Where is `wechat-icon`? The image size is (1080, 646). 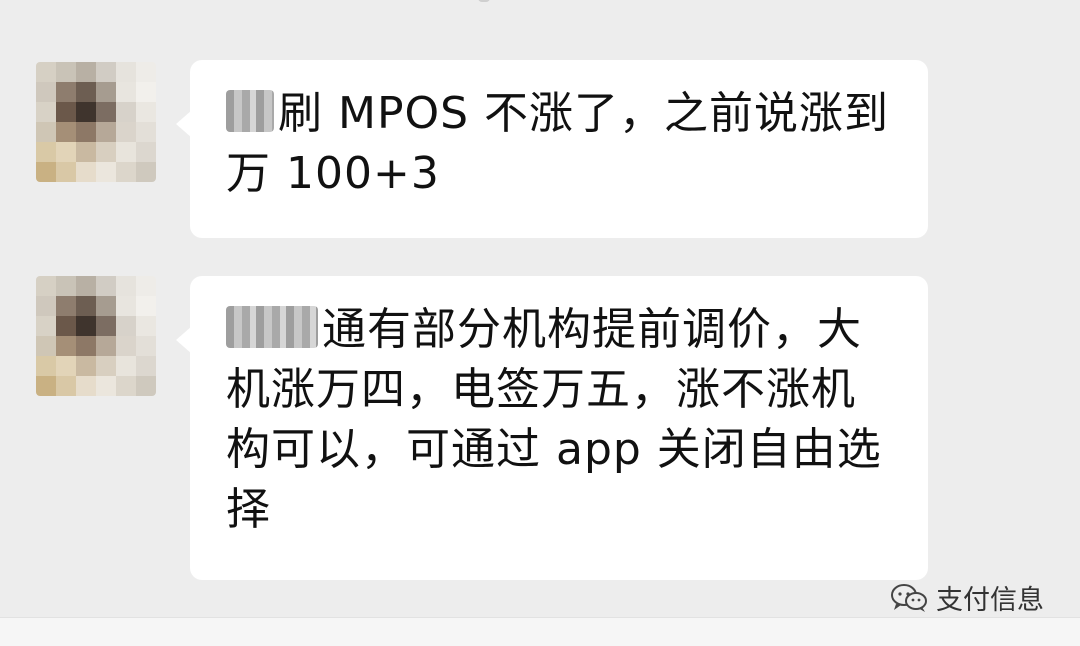 wechat-icon is located at coordinates (909, 597).